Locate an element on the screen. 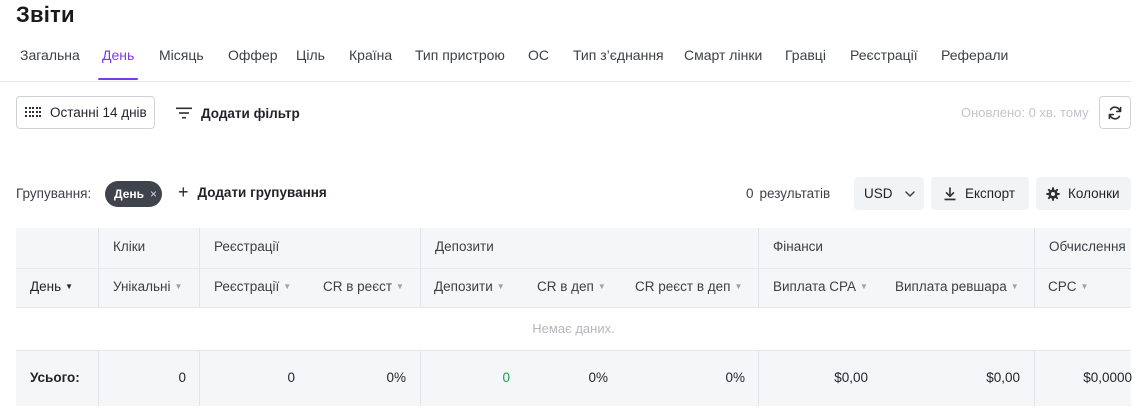  column-header-registrations: Реєстрації ▼ is located at coordinates (252, 286).